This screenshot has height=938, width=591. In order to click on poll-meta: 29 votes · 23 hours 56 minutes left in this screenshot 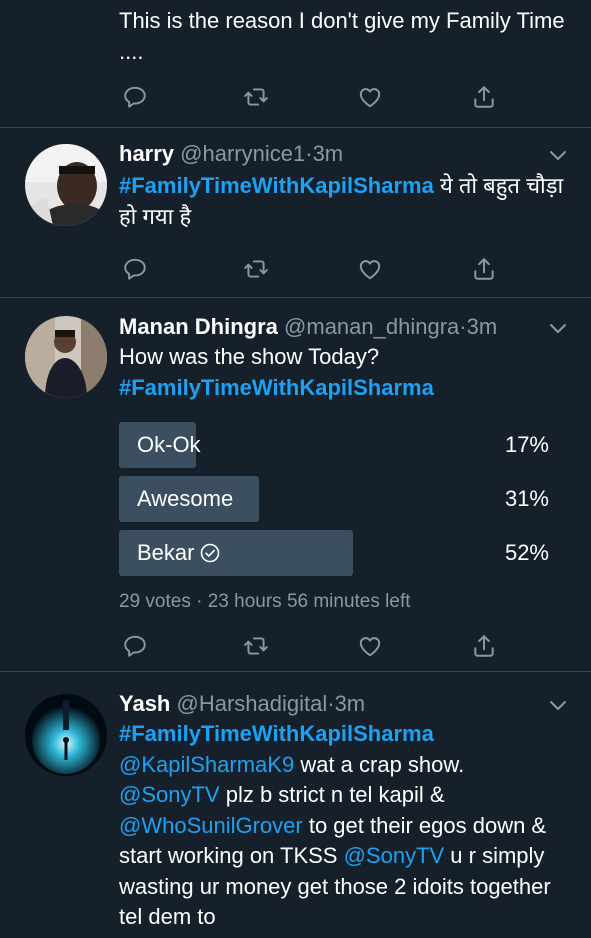, I will do `click(265, 602)`.